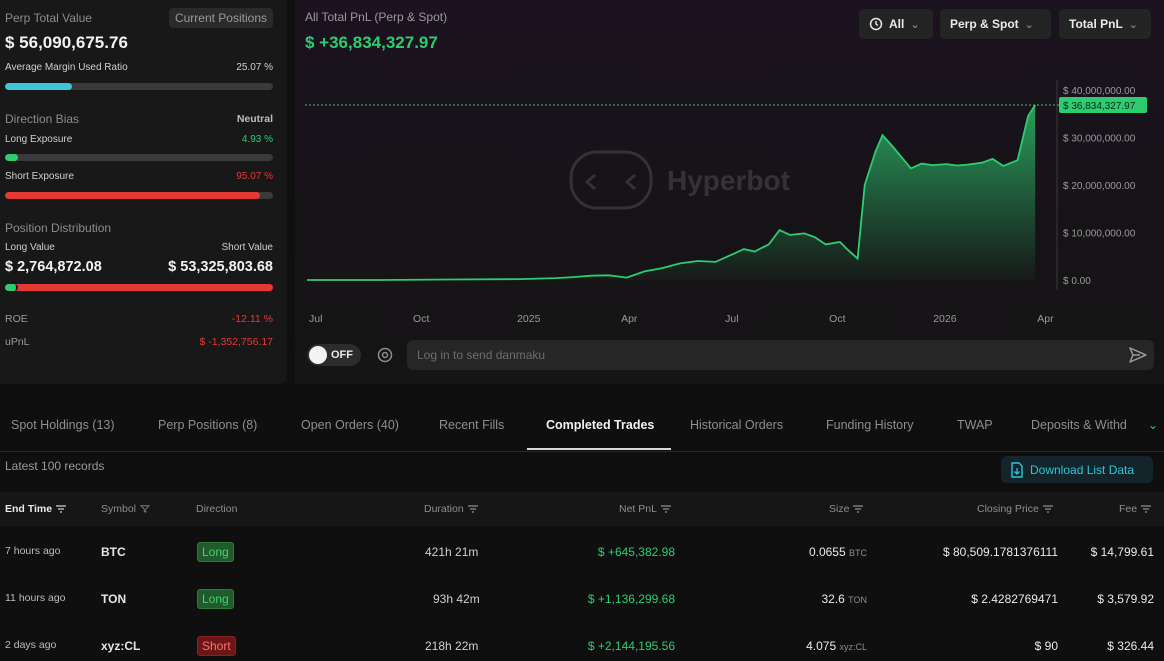  I want to click on send-icon, so click(1138, 355).